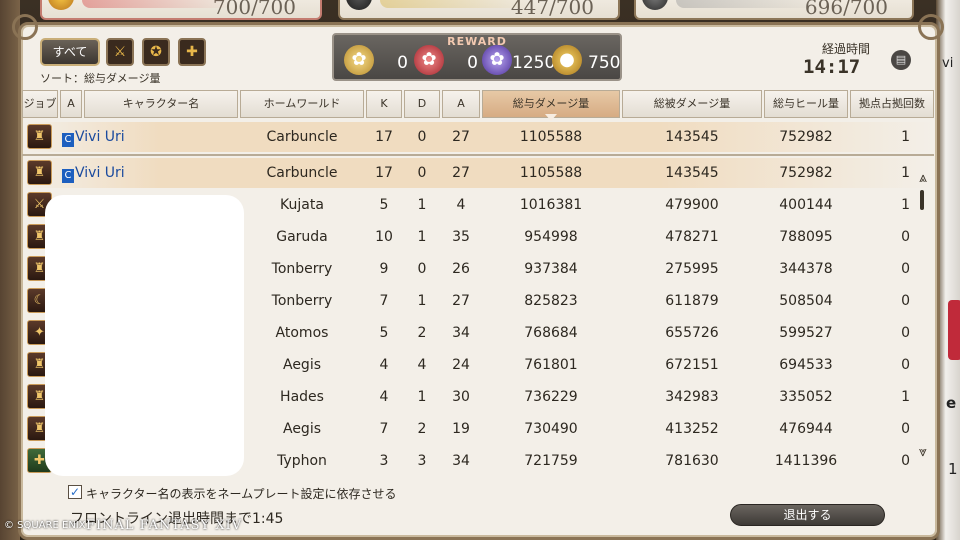  I want to click on home-world: Garuda, so click(302, 237).